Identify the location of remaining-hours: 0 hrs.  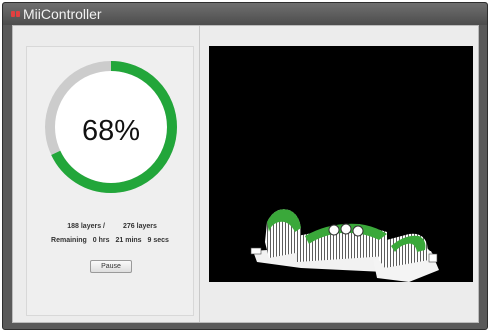
(101, 240).